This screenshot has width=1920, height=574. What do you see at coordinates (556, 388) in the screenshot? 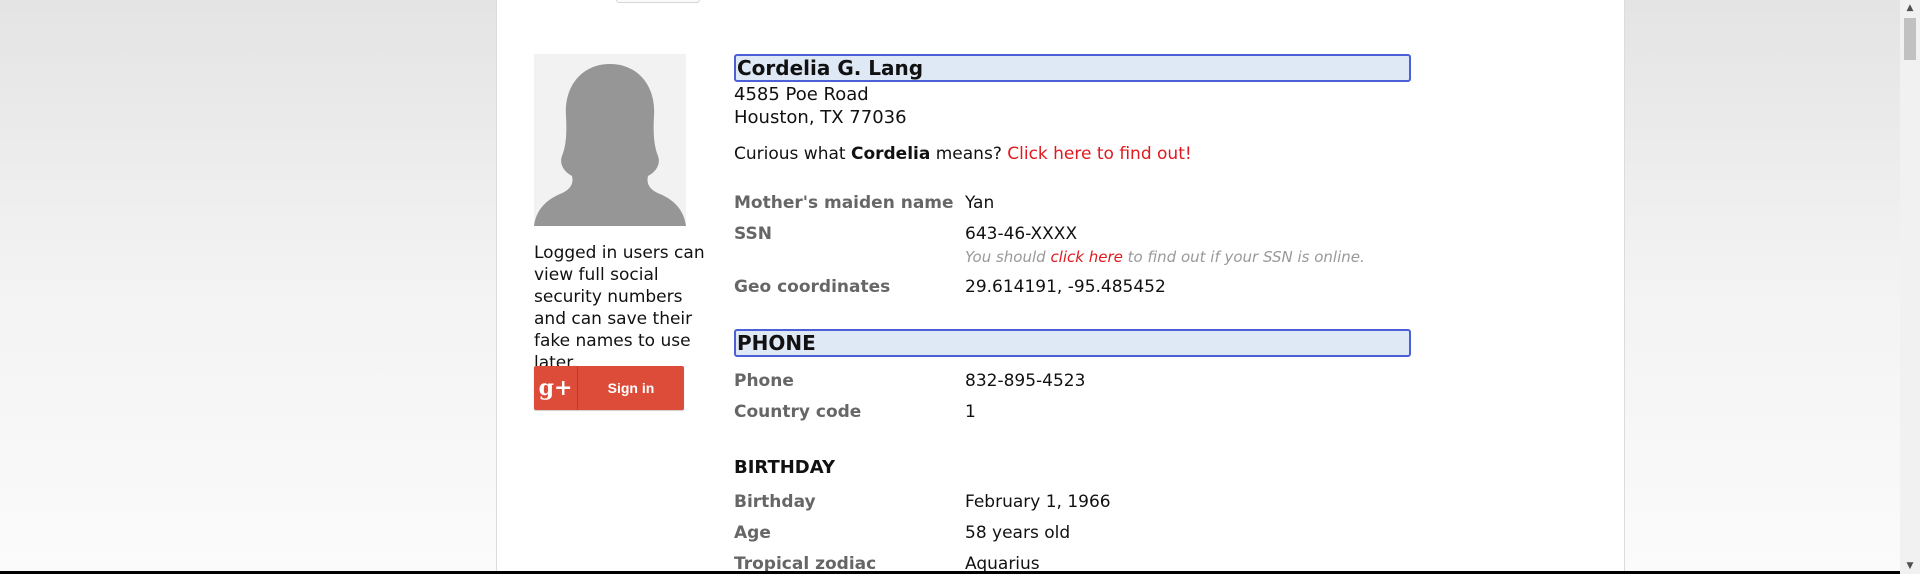
I see `google-plus-icon: g+` at bounding box center [556, 388].